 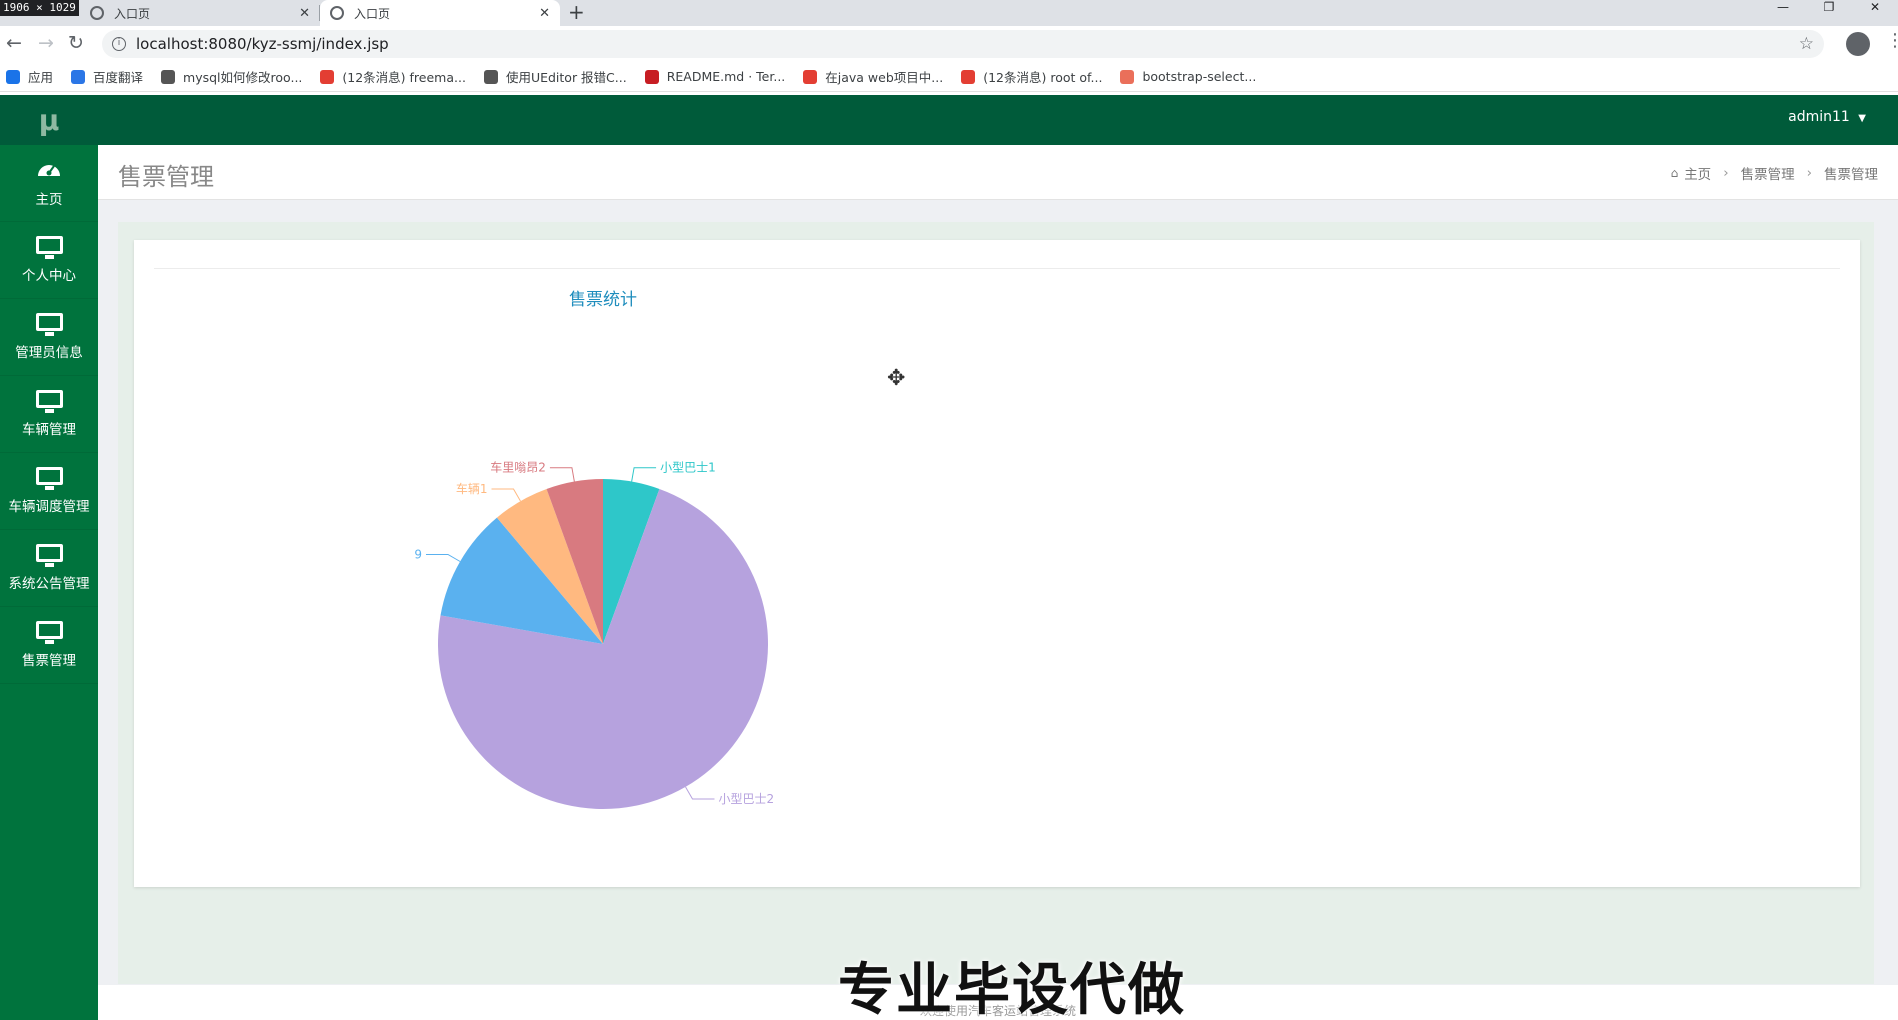 What do you see at coordinates (49, 491) in the screenshot?
I see `sidebar-item: 车辆调度管理` at bounding box center [49, 491].